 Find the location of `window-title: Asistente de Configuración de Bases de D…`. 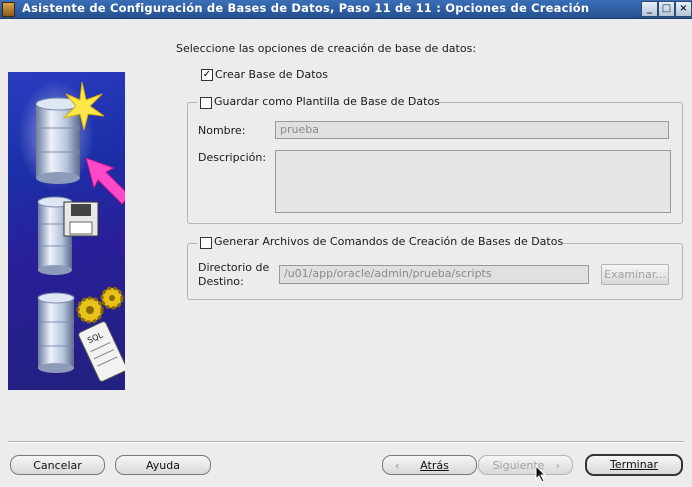

window-title: Asistente de Configuración de Bases de D… is located at coordinates (306, 8).